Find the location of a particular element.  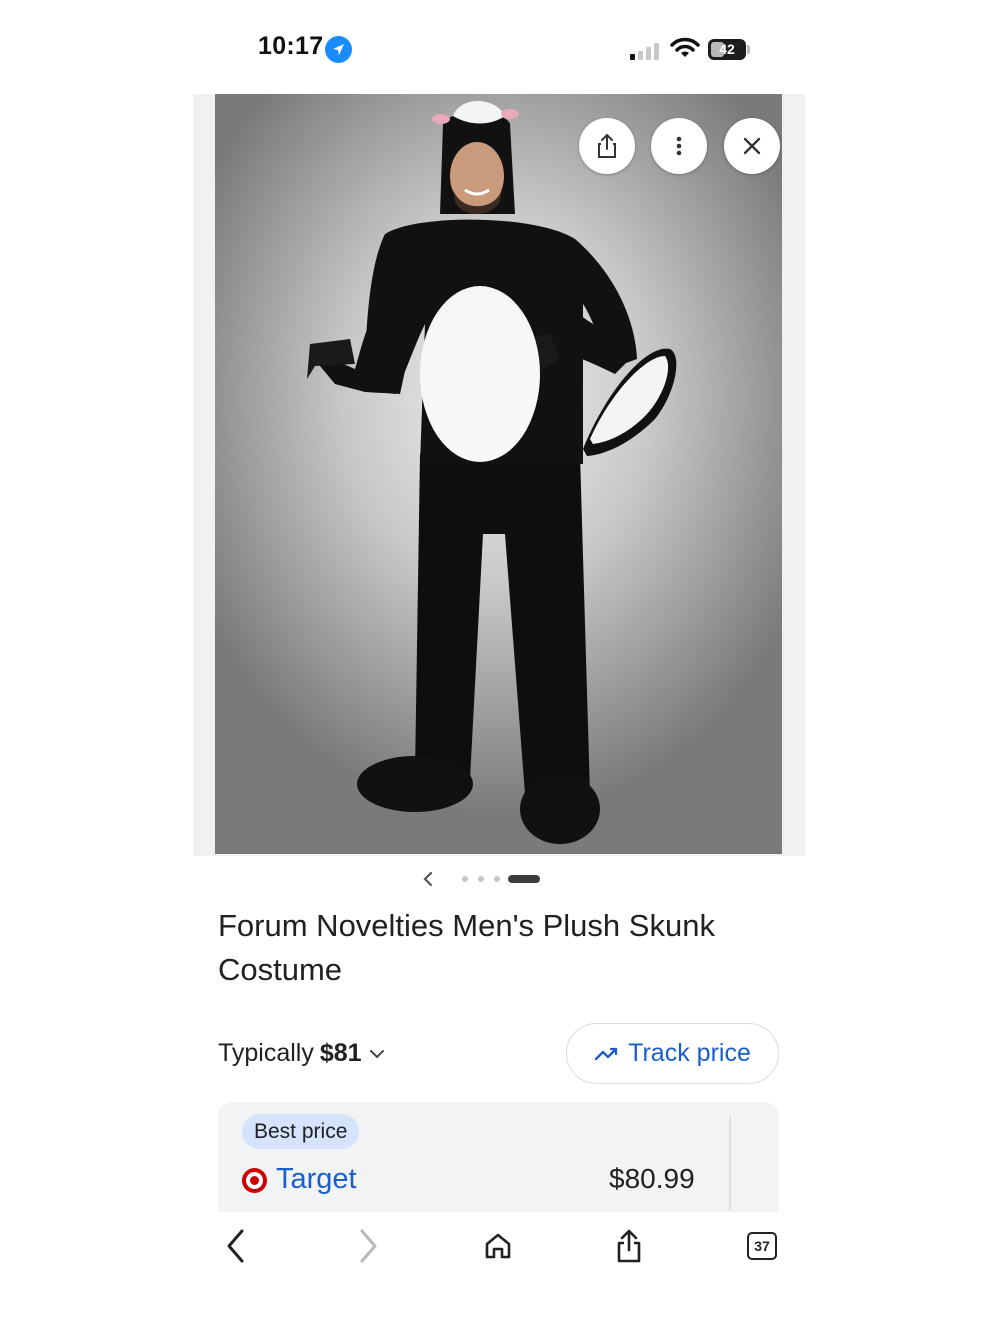

best-price-badge: Best price is located at coordinates (301, 1131).